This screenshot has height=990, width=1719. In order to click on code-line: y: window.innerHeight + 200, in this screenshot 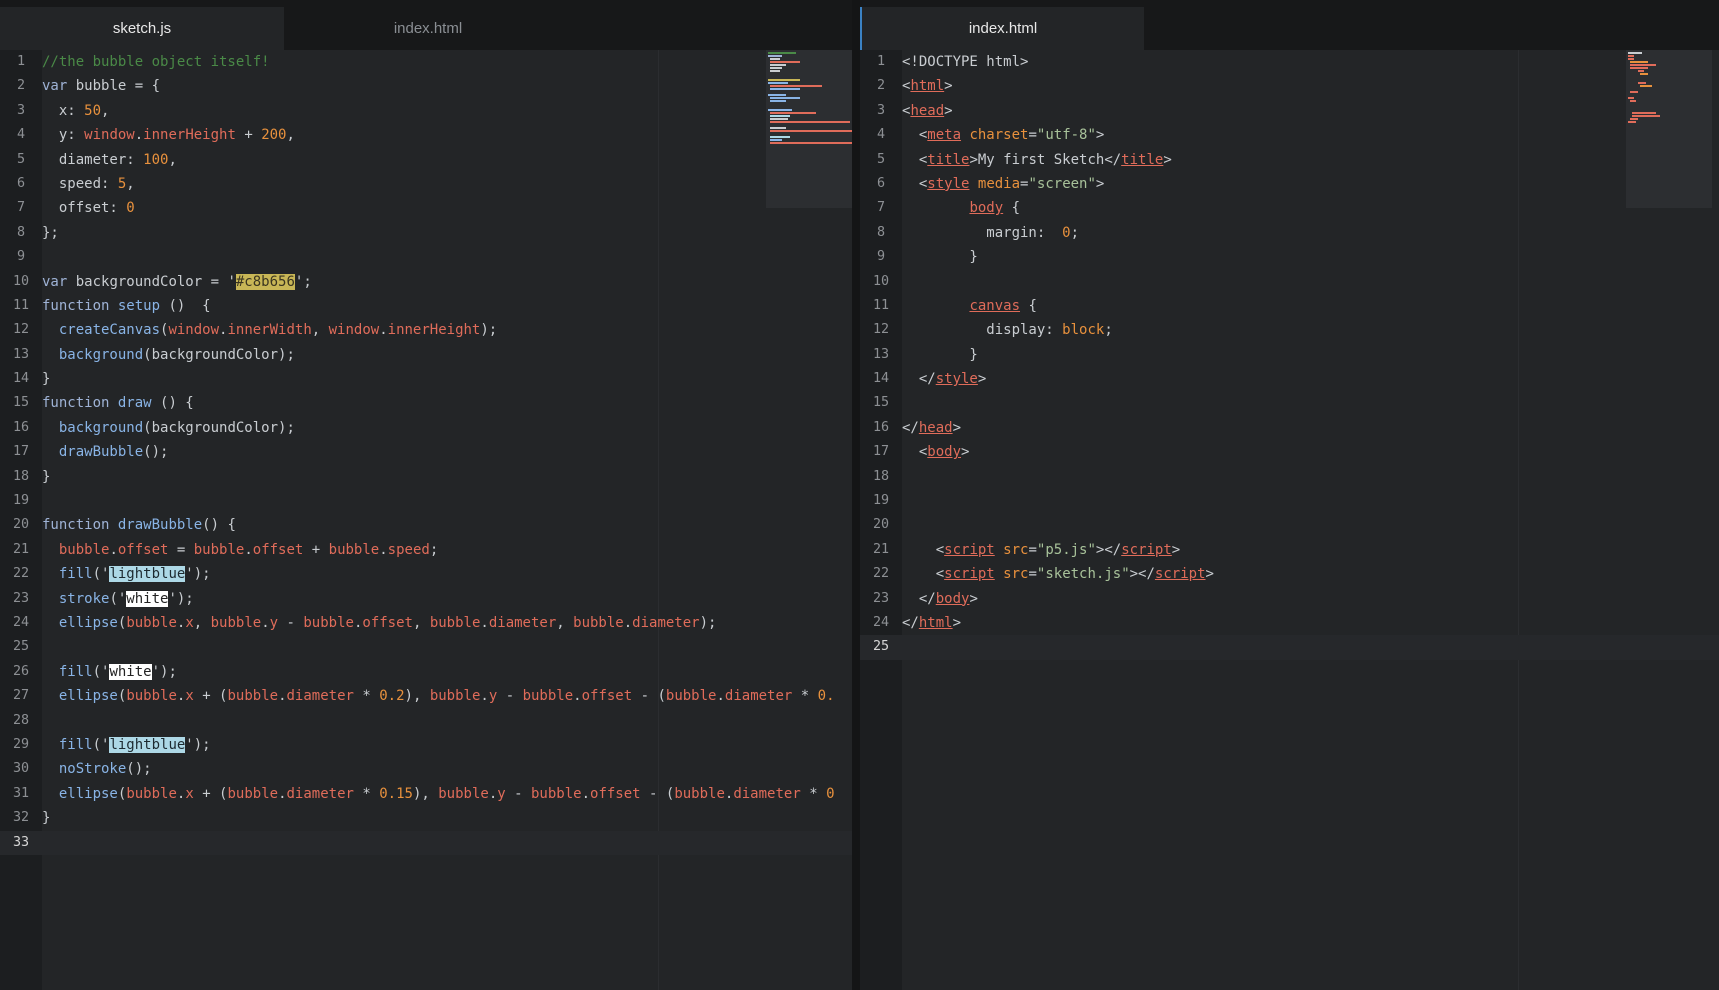, I will do `click(168, 135)`.